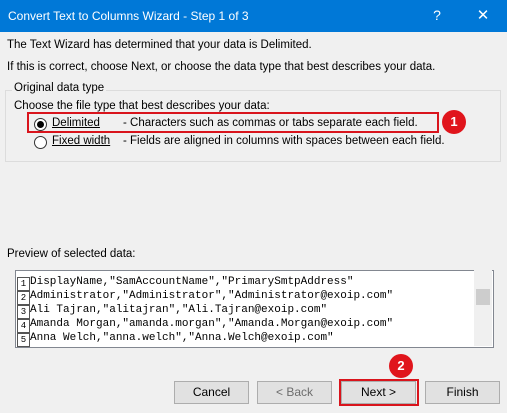  What do you see at coordinates (23, 298) in the screenshot?
I see `row-number: 2` at bounding box center [23, 298].